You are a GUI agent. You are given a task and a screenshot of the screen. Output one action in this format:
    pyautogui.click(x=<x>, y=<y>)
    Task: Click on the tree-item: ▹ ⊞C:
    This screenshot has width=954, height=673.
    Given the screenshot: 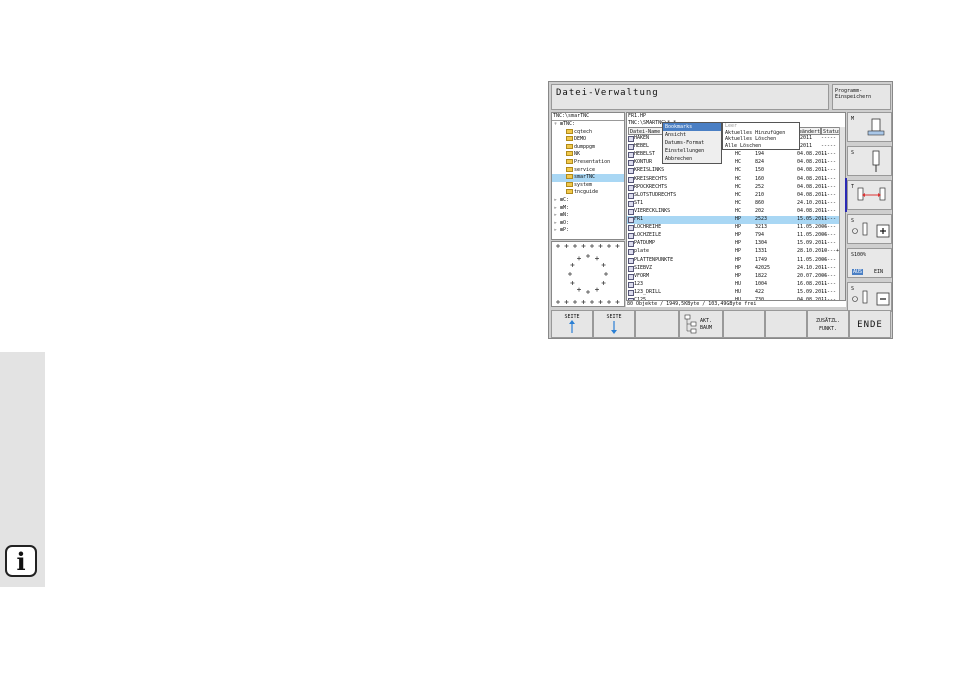 What is the action you would take?
    pyautogui.click(x=588, y=201)
    